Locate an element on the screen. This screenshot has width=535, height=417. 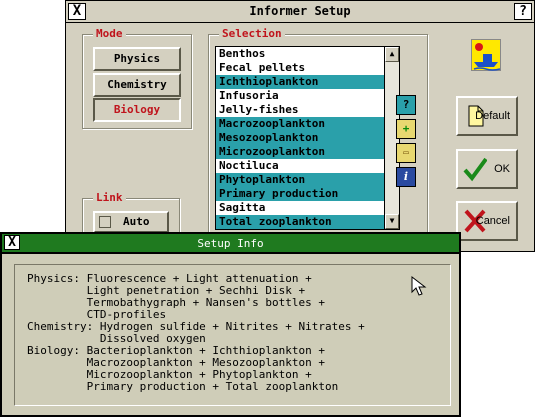
info-window-title: Setup Info is located at coordinates (230, 243).